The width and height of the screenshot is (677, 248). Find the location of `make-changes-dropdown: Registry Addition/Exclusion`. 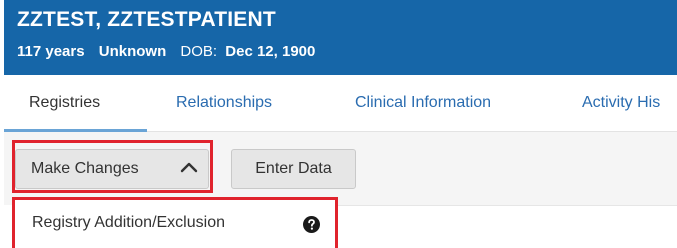

make-changes-dropdown: Registry Addition/Exclusion is located at coordinates (175, 222).